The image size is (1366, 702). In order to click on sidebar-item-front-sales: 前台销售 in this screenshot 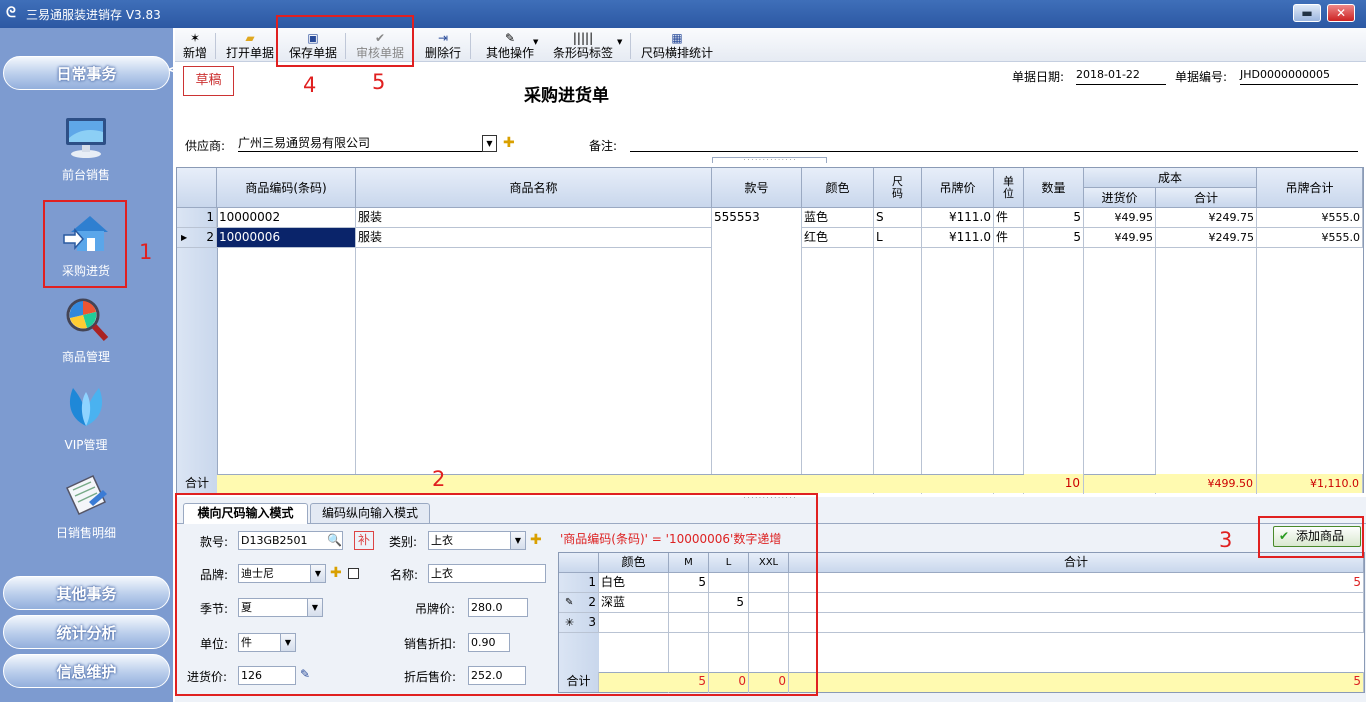, I will do `click(86, 148)`.